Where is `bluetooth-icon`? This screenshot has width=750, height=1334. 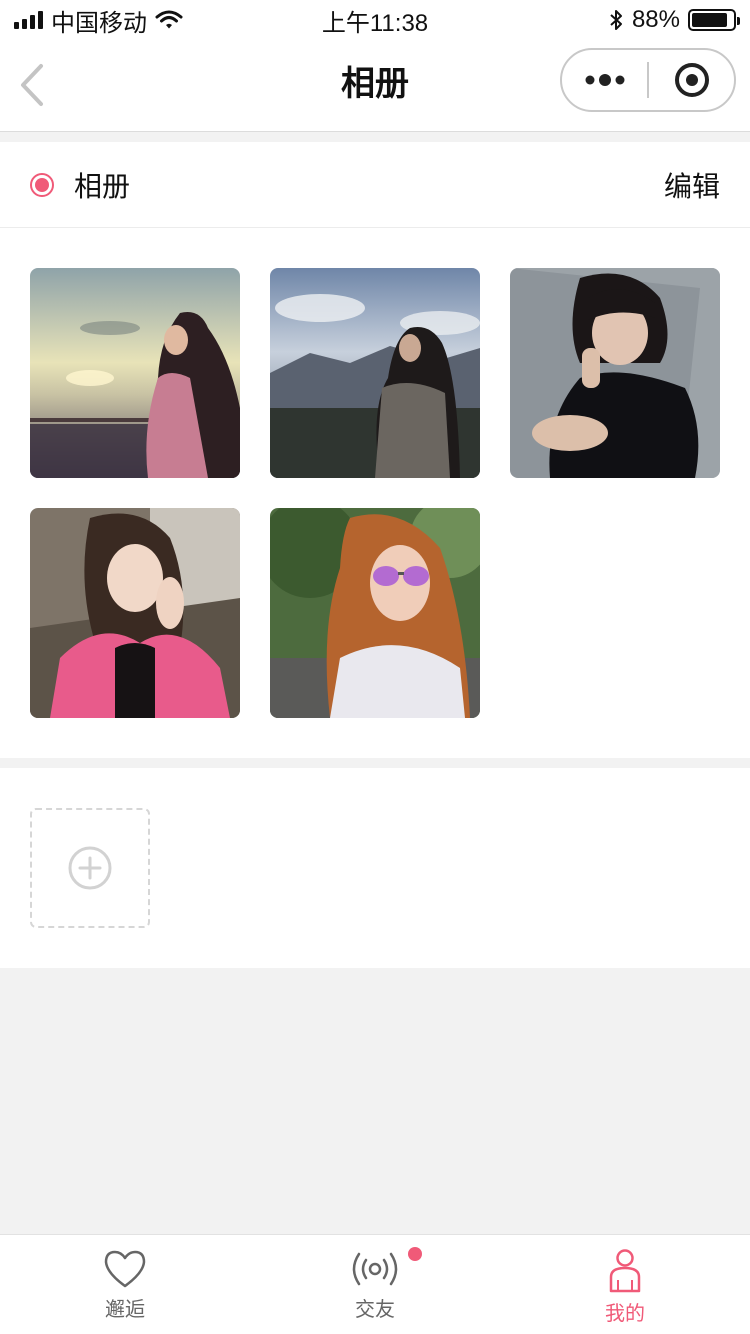 bluetooth-icon is located at coordinates (616, 20).